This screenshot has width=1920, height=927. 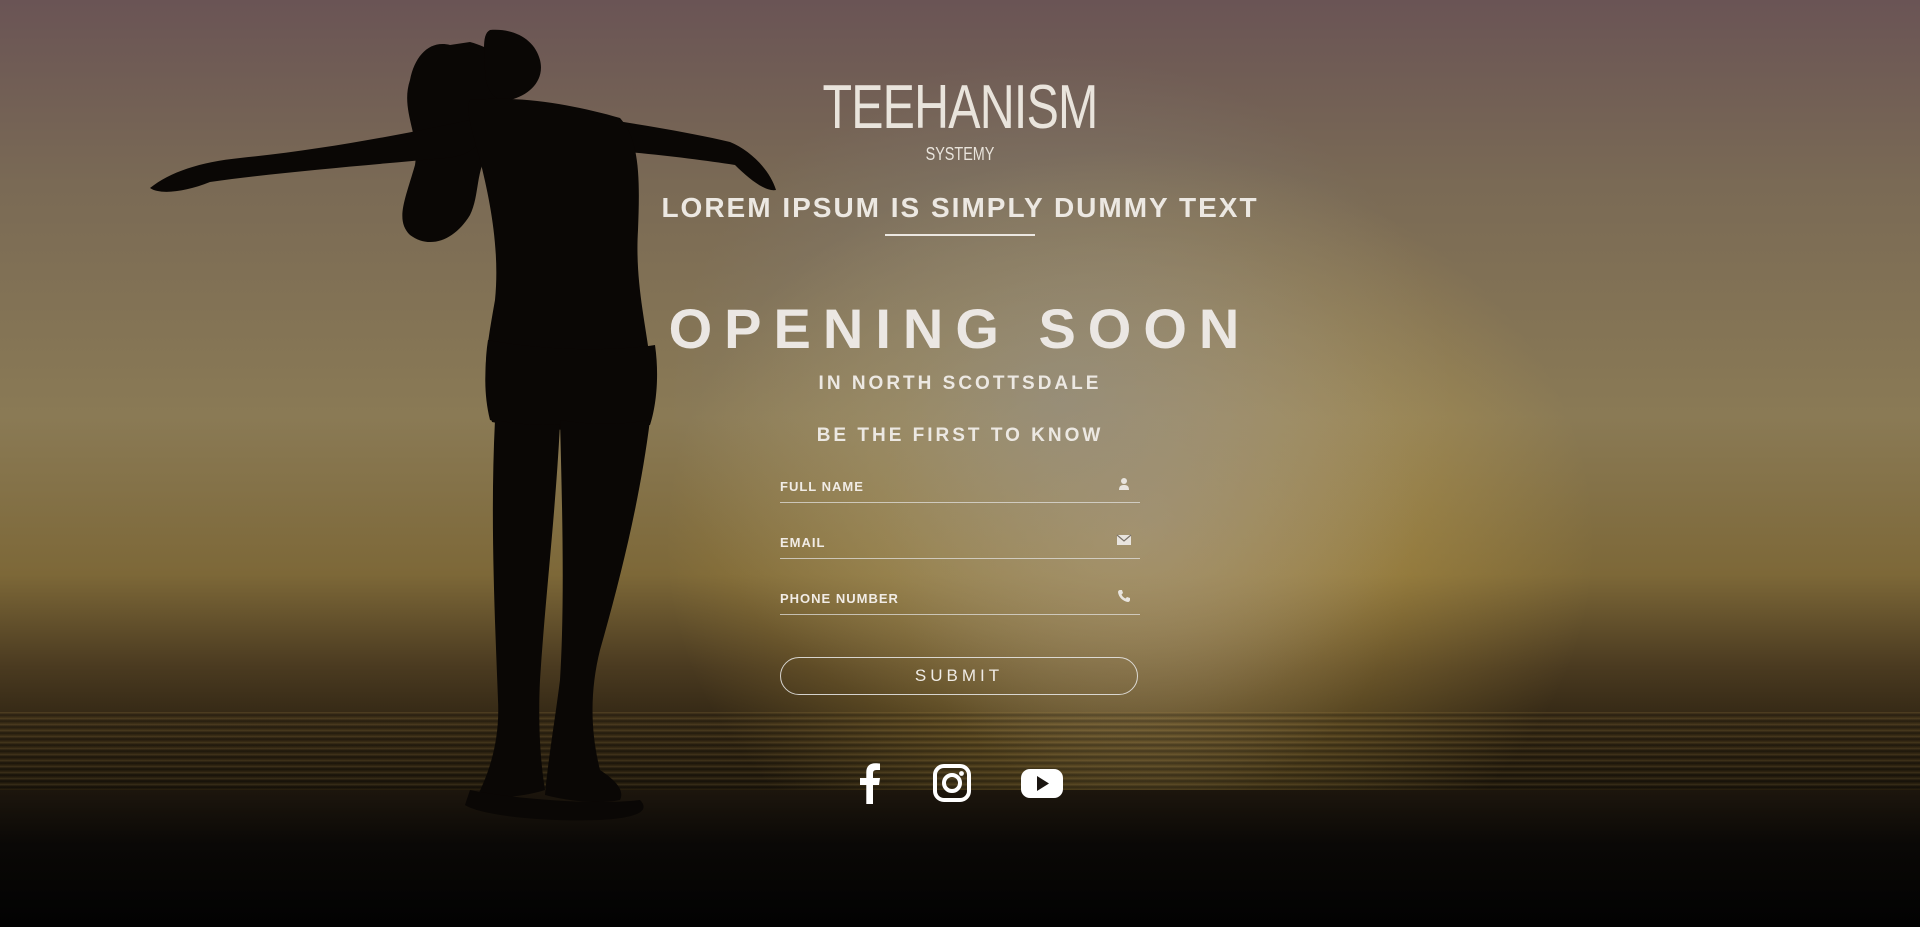 What do you see at coordinates (960, 107) in the screenshot?
I see `brand-logo-text: TEEHANISM` at bounding box center [960, 107].